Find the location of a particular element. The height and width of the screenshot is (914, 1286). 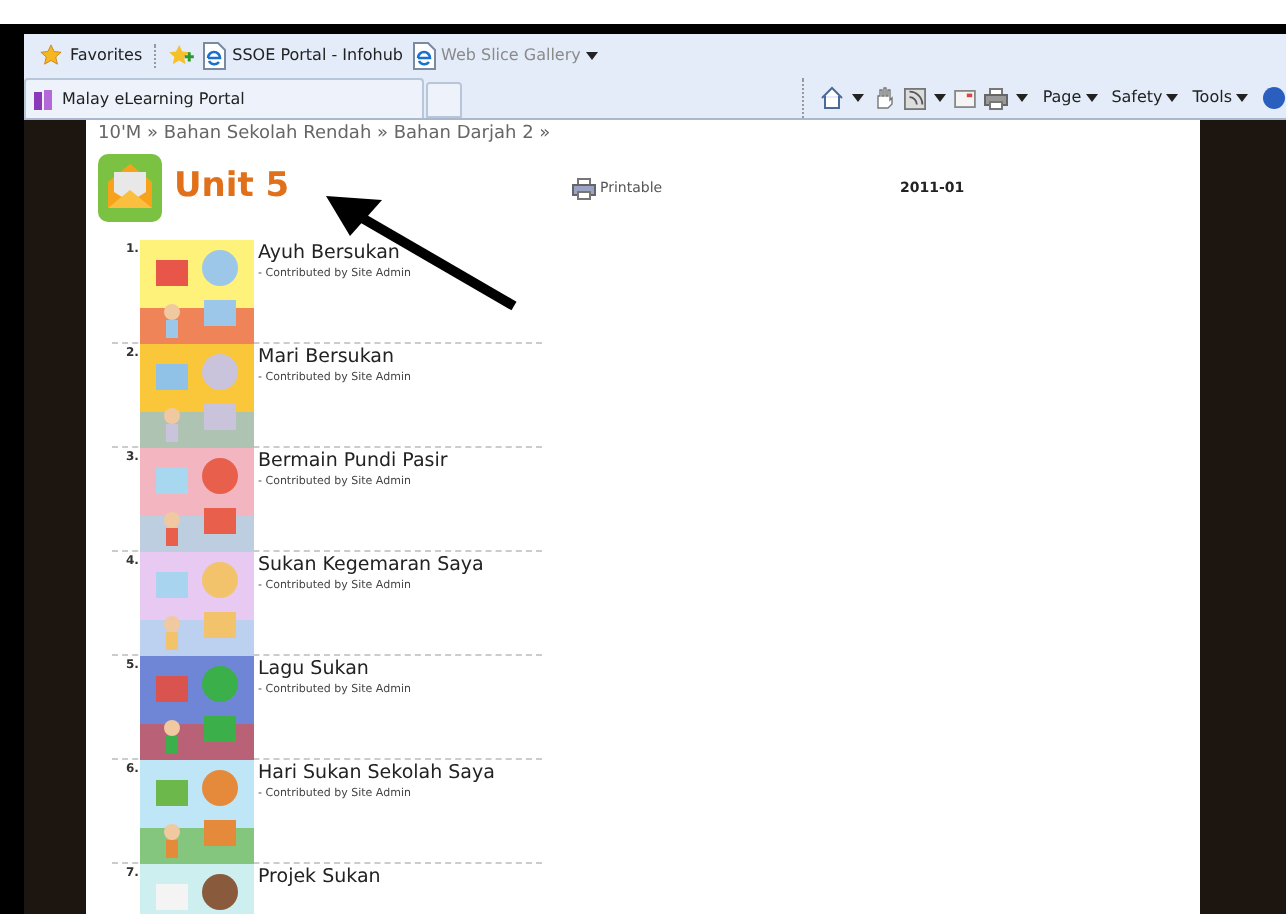

item-title: Bermain Pundi Pasir is located at coordinates (353, 462).